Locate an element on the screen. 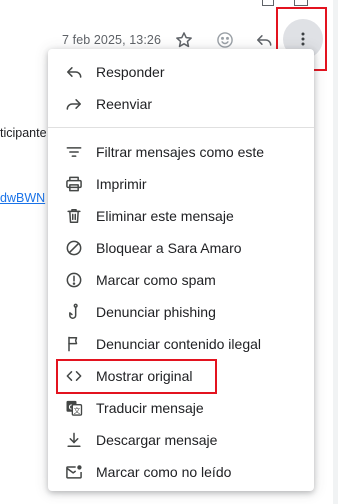  menu-item-label: Denunciar phishing is located at coordinates (156, 312).